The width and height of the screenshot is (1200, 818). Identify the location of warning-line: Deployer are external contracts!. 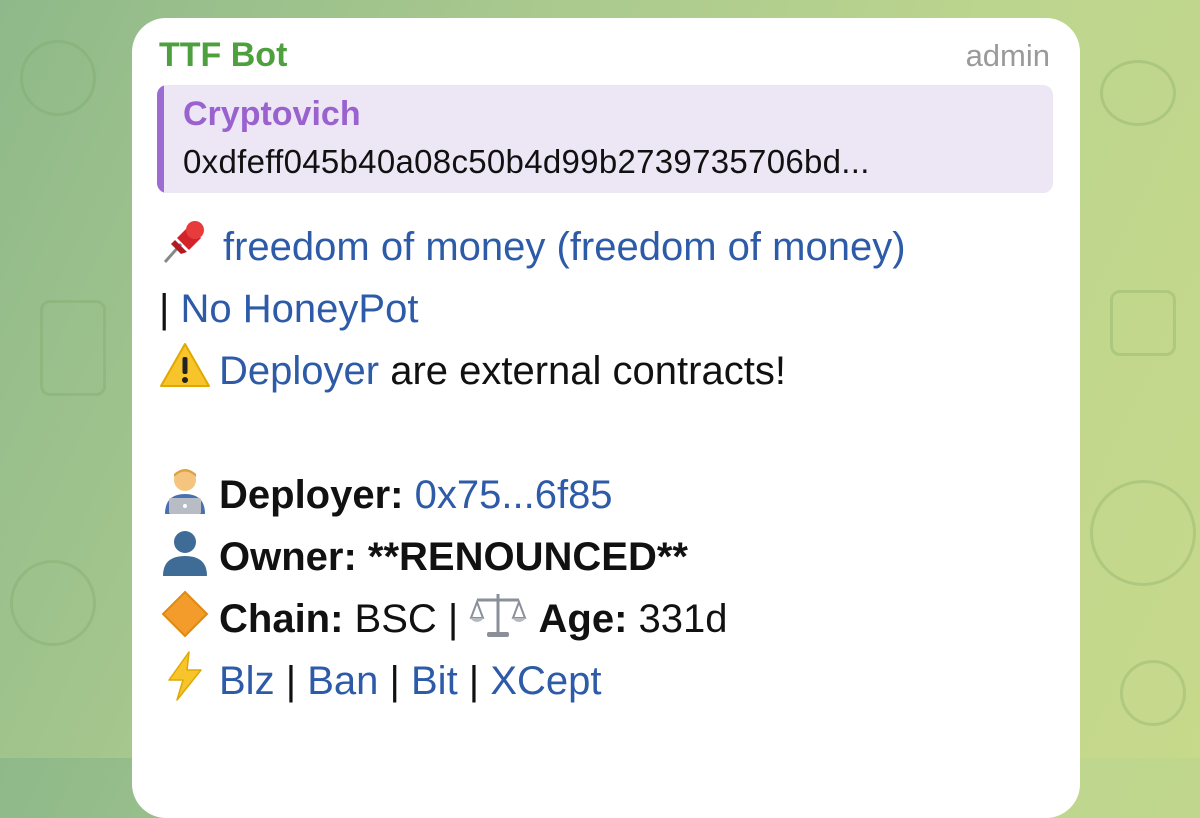
(609, 371).